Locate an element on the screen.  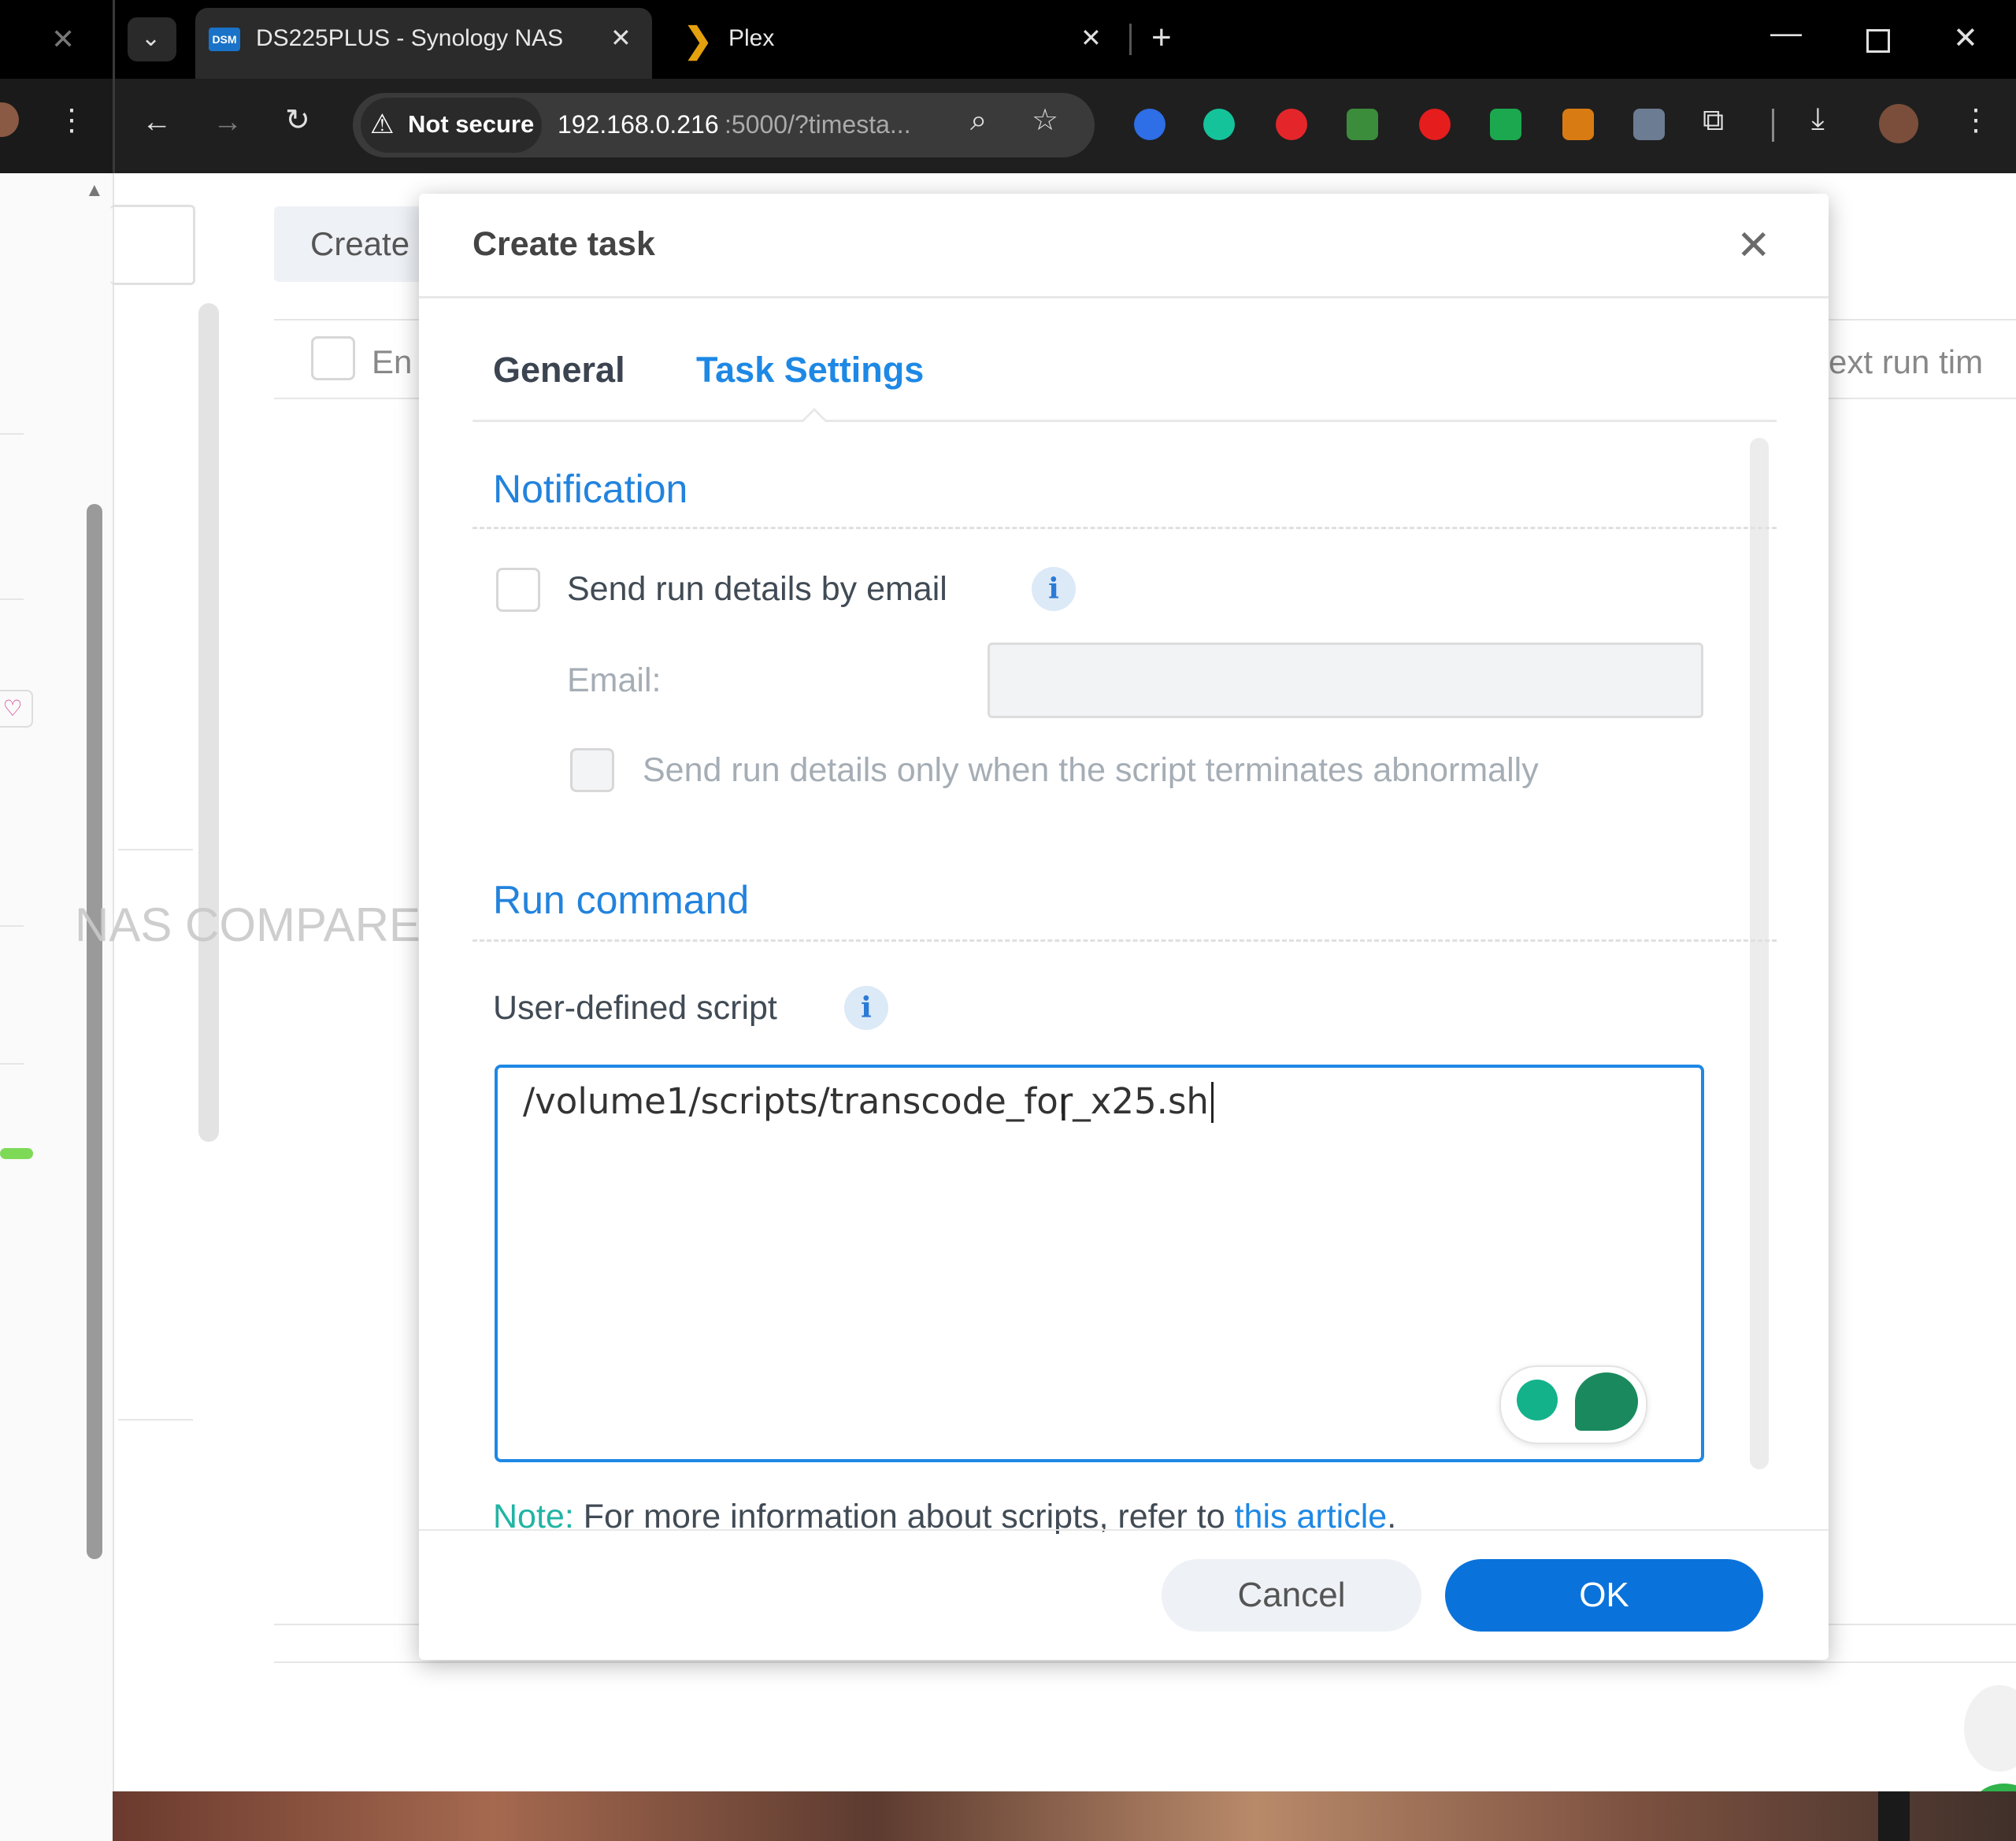
toolbar-divider is located at coordinates (1773, 125).